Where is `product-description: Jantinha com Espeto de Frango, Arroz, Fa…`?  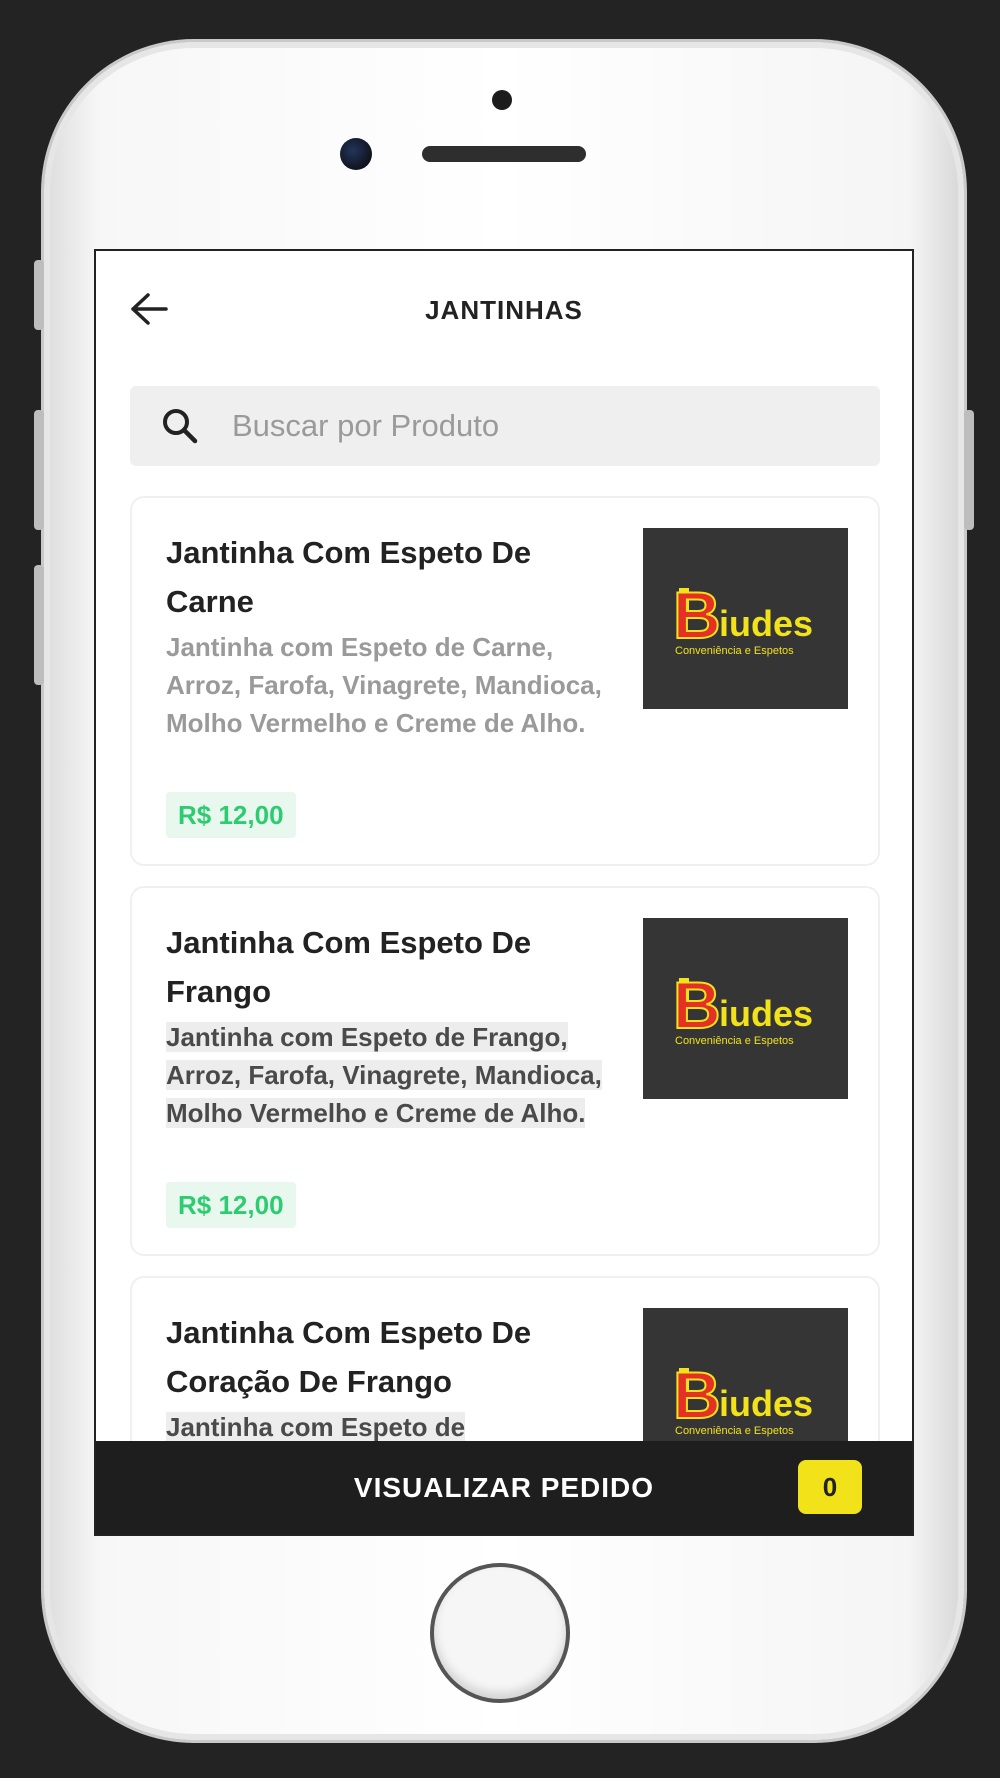 product-description: Jantinha com Espeto de Frango, Arroz, Fa… is located at coordinates (384, 1075).